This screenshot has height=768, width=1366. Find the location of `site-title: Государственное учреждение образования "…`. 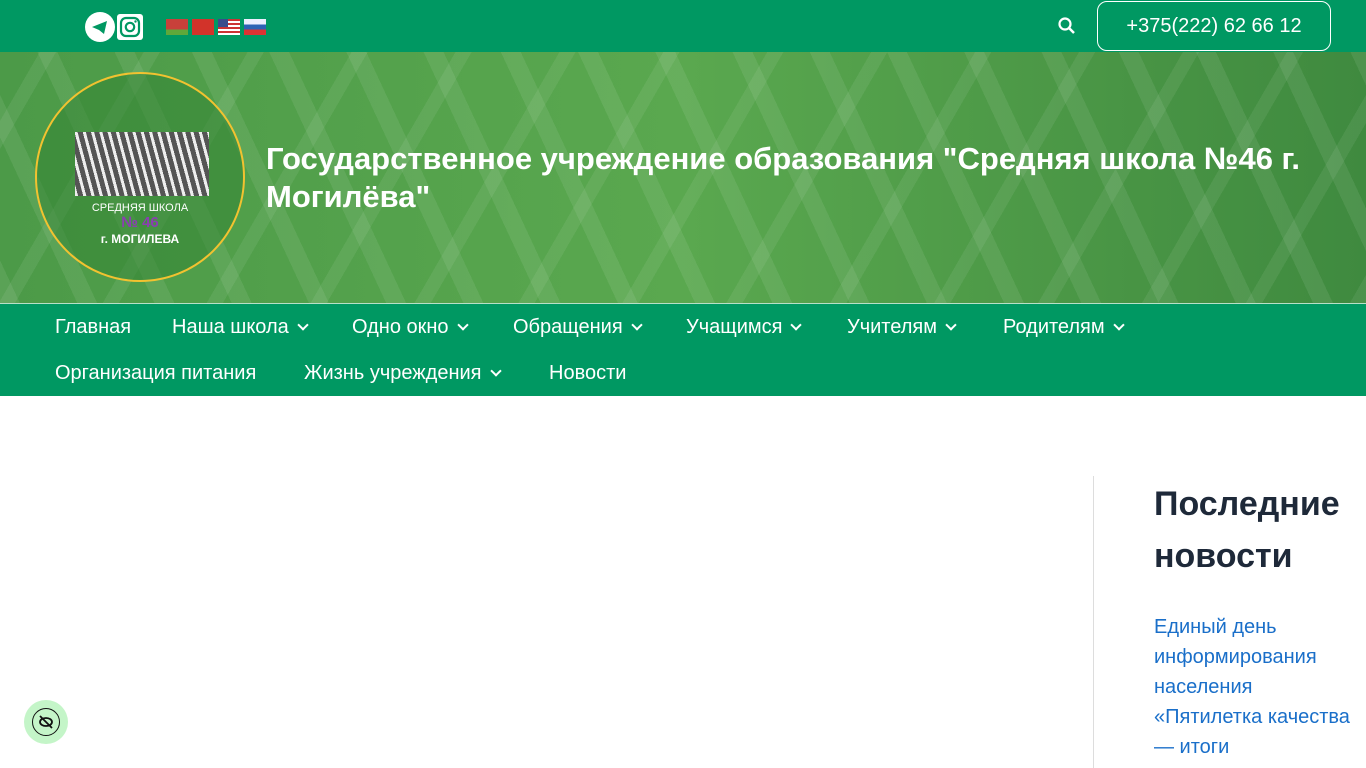

site-title: Государственное учреждение образования "… is located at coordinates (796, 178).